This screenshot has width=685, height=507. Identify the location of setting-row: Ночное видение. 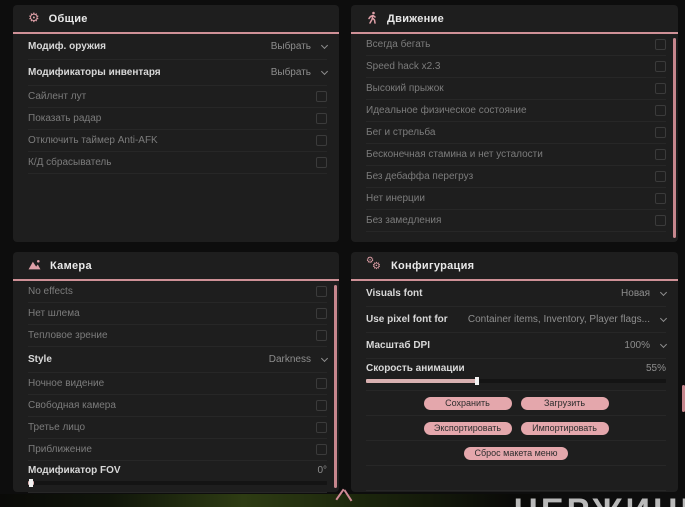
(177, 384).